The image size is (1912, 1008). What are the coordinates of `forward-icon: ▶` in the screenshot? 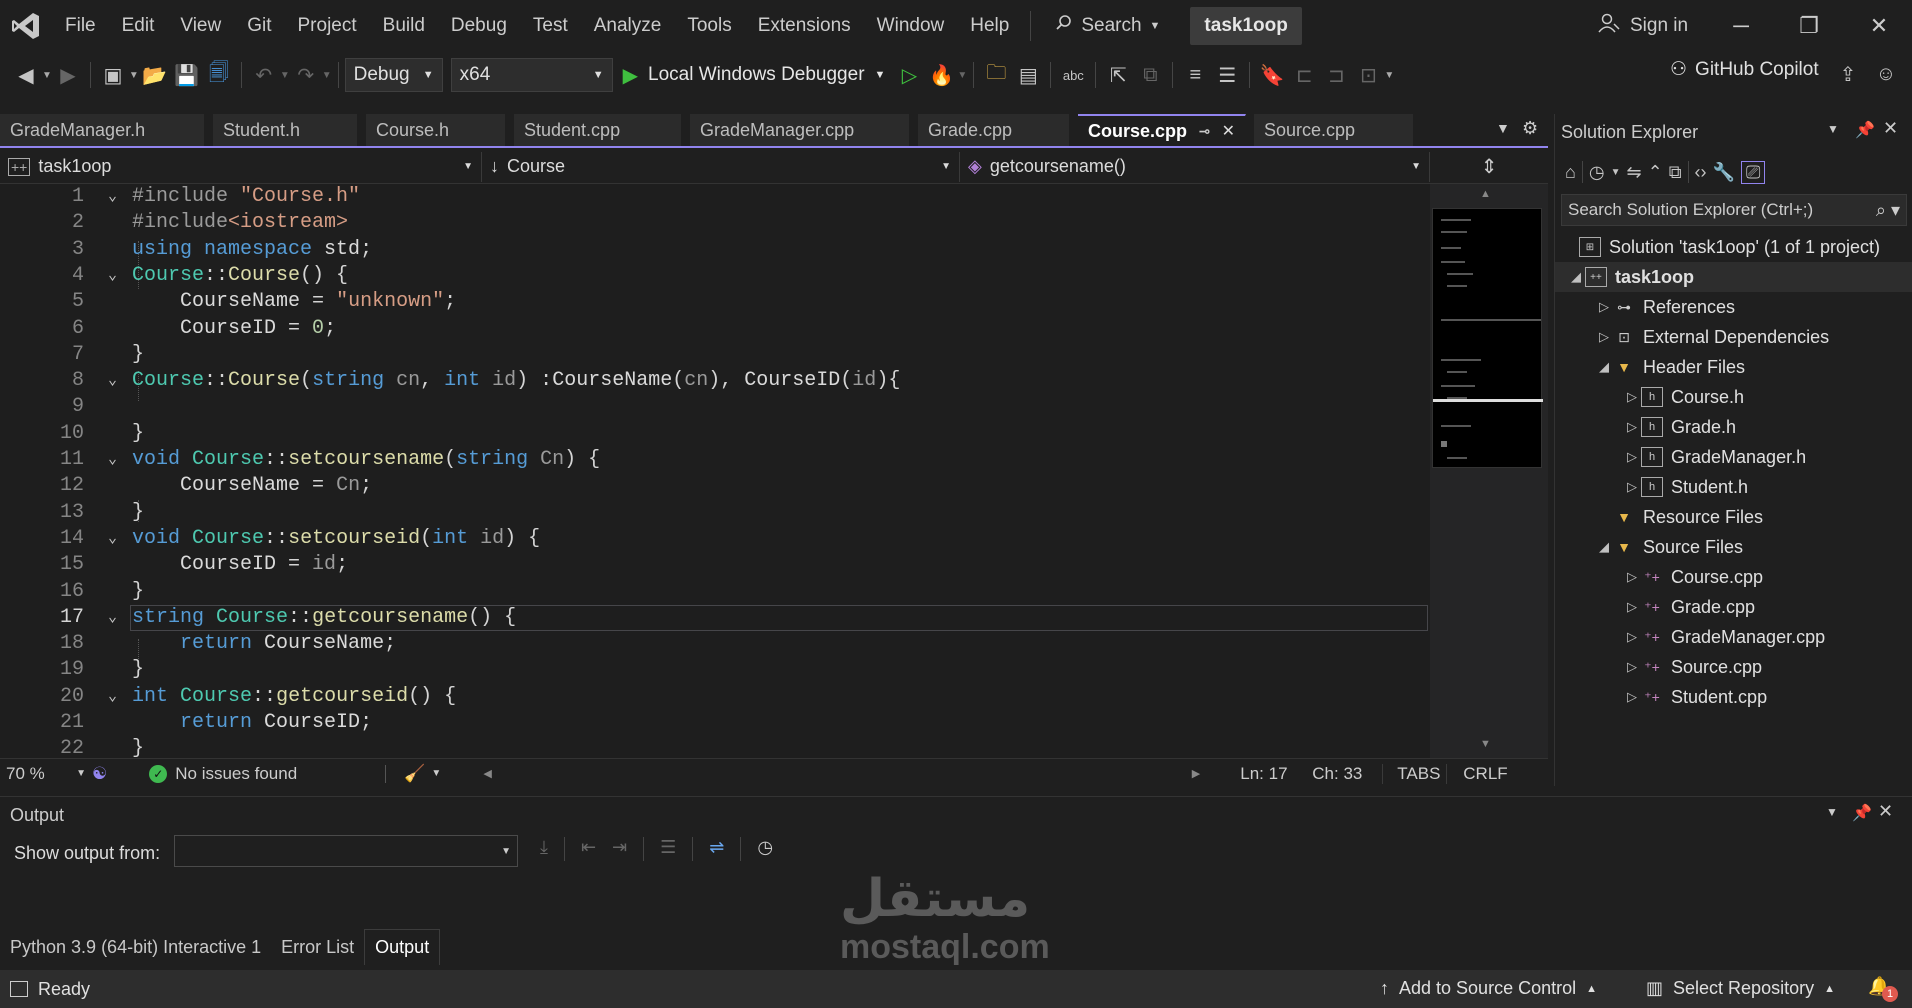 It's located at (68, 75).